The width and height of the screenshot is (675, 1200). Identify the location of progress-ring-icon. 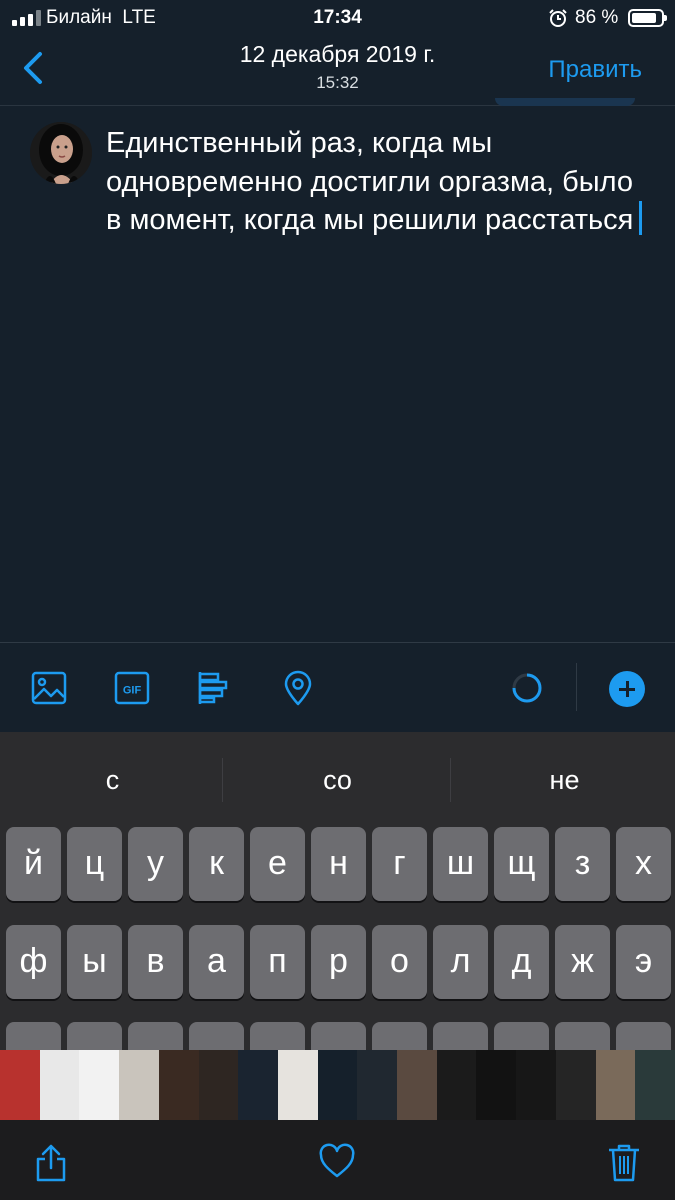
(527, 688).